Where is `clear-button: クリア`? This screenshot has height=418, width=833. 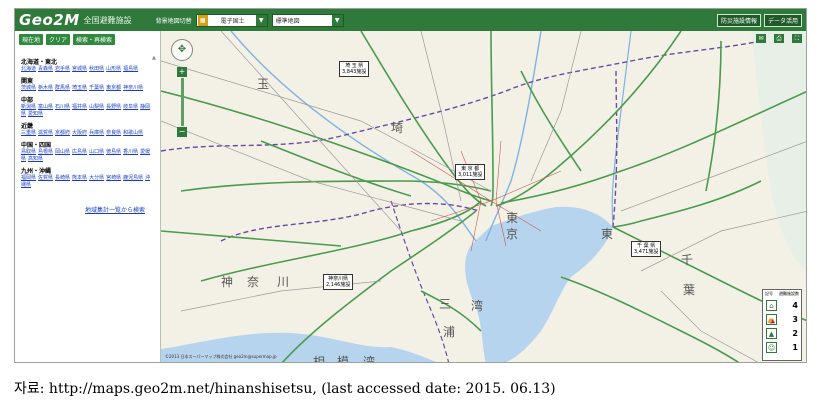
clear-button: クリア is located at coordinates (58, 39).